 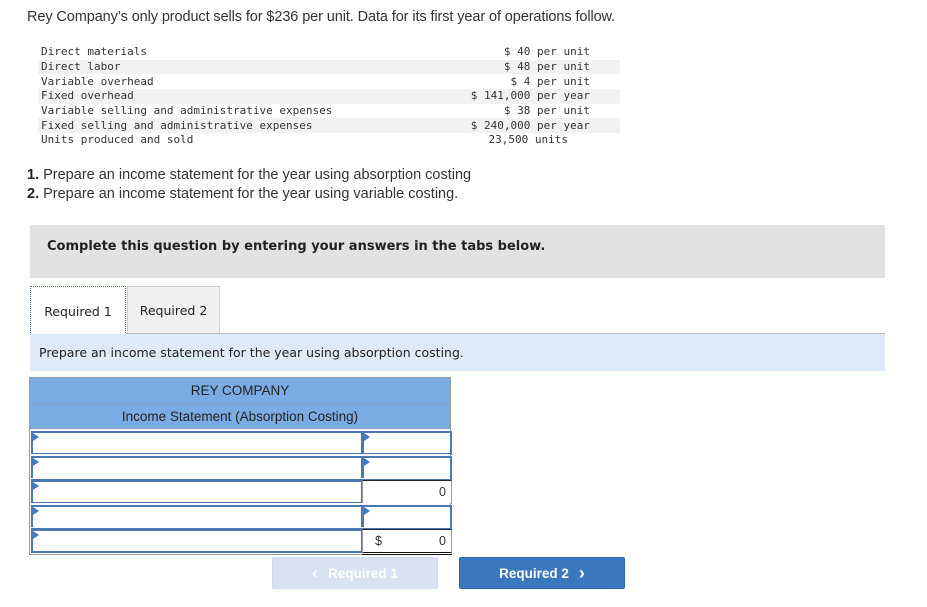 I want to click on data-label: Variable overhead, so click(x=97, y=81).